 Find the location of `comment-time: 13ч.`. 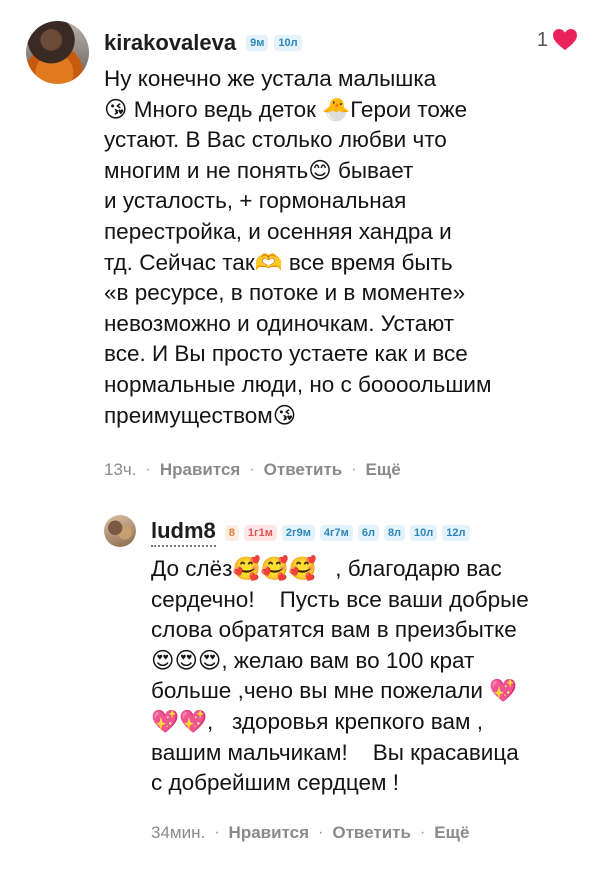

comment-time: 13ч. is located at coordinates (120, 469).